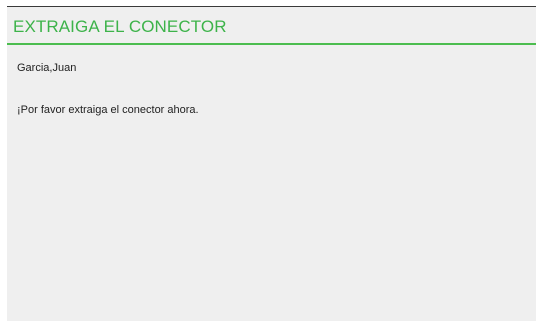 This screenshot has height=321, width=536. Describe the element at coordinates (108, 110) in the screenshot. I see `instruction-message: ¡Por favor extraiga el conector ahora.` at that location.